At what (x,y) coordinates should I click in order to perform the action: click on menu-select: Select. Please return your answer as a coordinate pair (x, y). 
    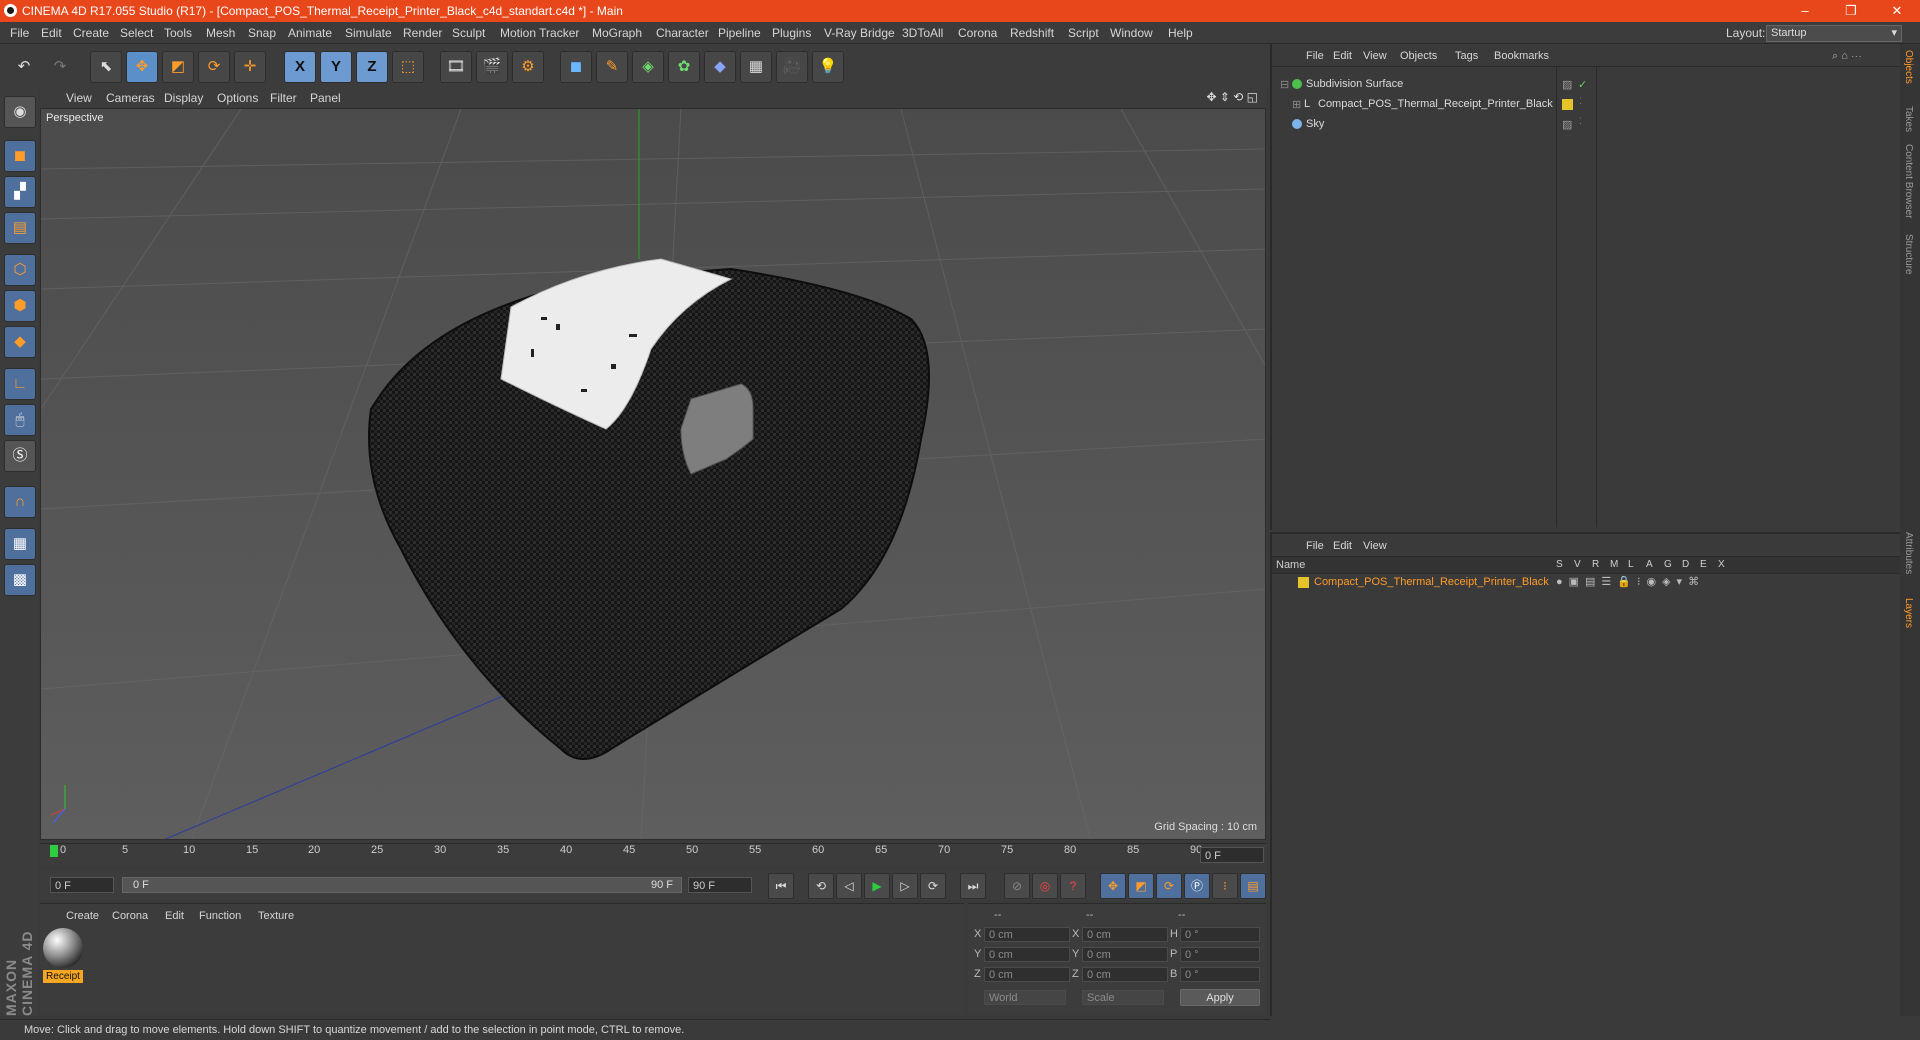
    Looking at the image, I should click on (136, 33).